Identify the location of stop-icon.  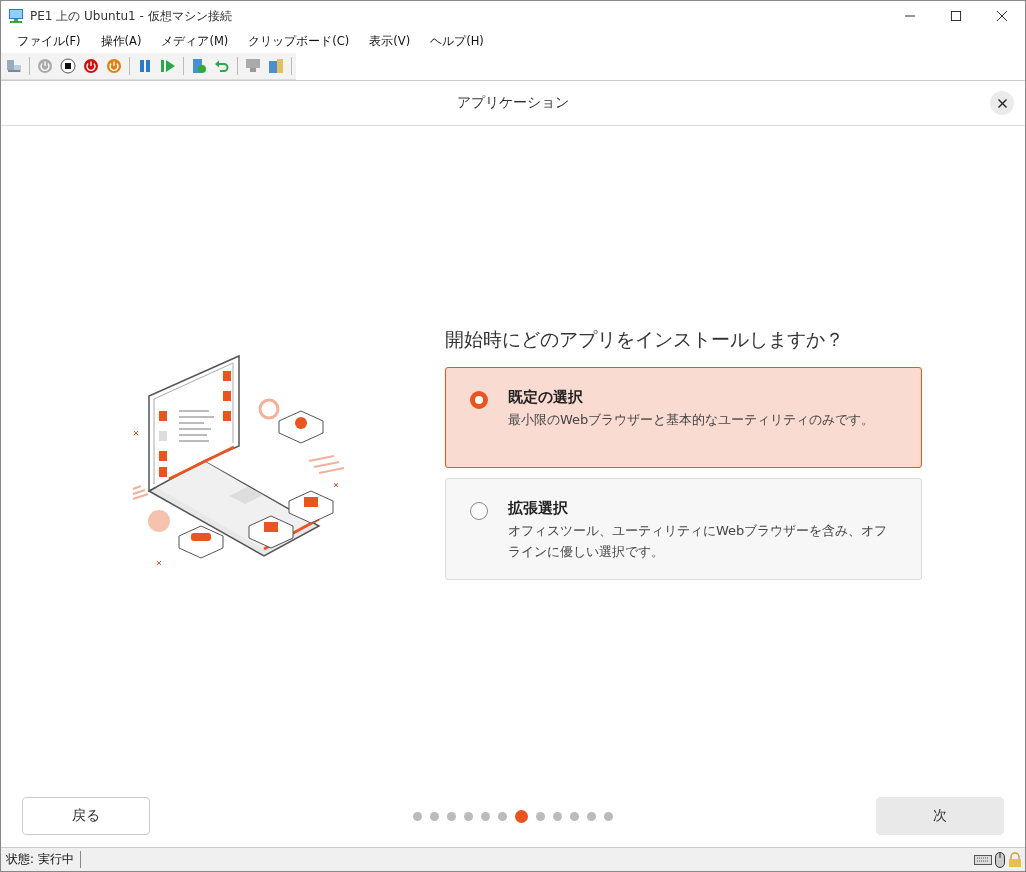
(68, 66).